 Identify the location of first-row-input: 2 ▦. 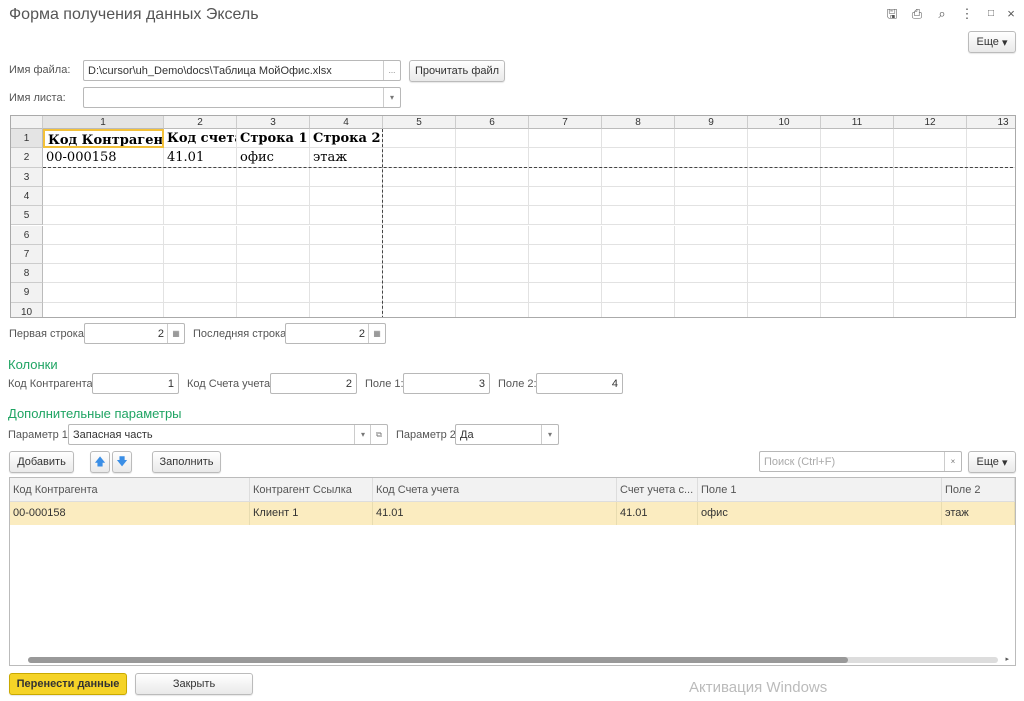
(134, 333).